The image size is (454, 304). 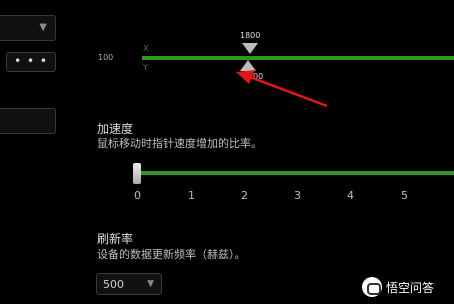 I want to click on axis-x-label: X, so click(x=146, y=48).